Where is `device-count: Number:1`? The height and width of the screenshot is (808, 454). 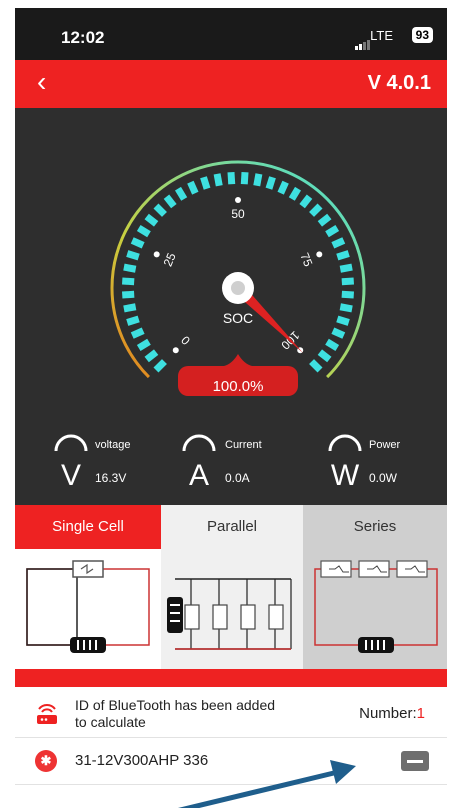 device-count: Number:1 is located at coordinates (392, 713).